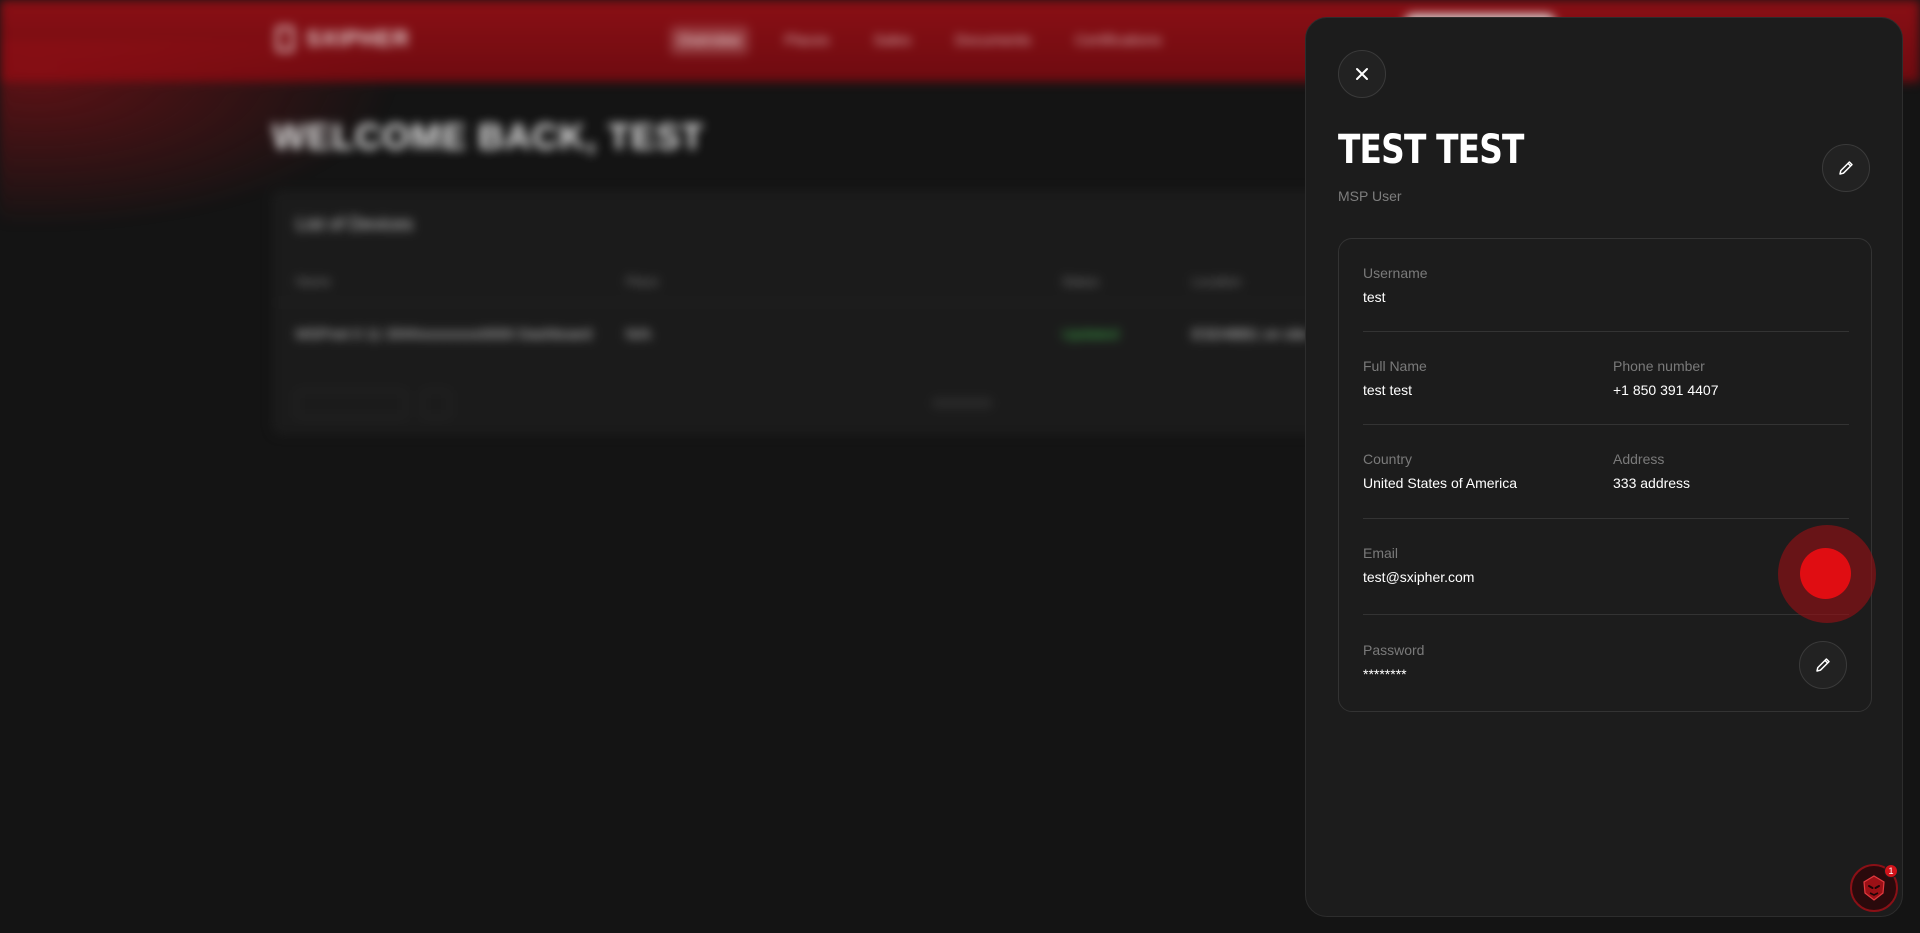 This screenshot has width=1920, height=933. Describe the element at coordinates (1217, 281) in the screenshot. I see `column-header-location: Location` at that location.